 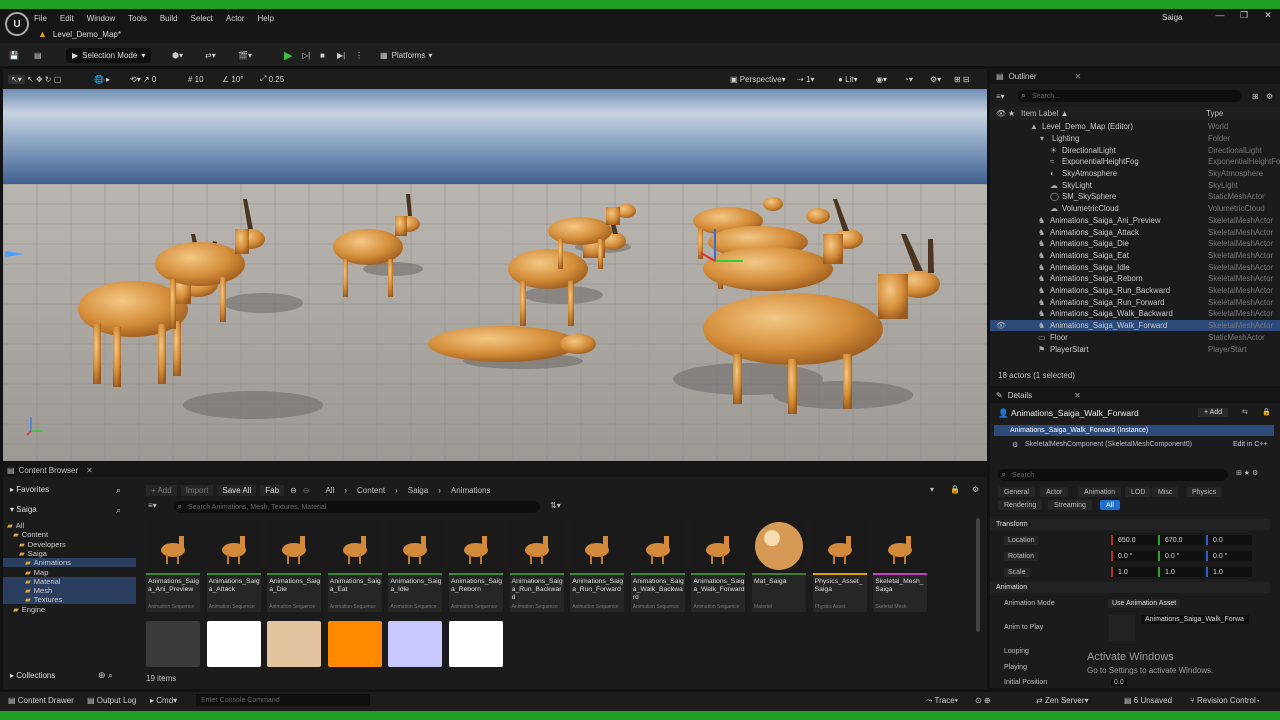 I want to click on asset-tile: Physics_Asset_Saiga Physics Asset, so click(x=839, y=566).